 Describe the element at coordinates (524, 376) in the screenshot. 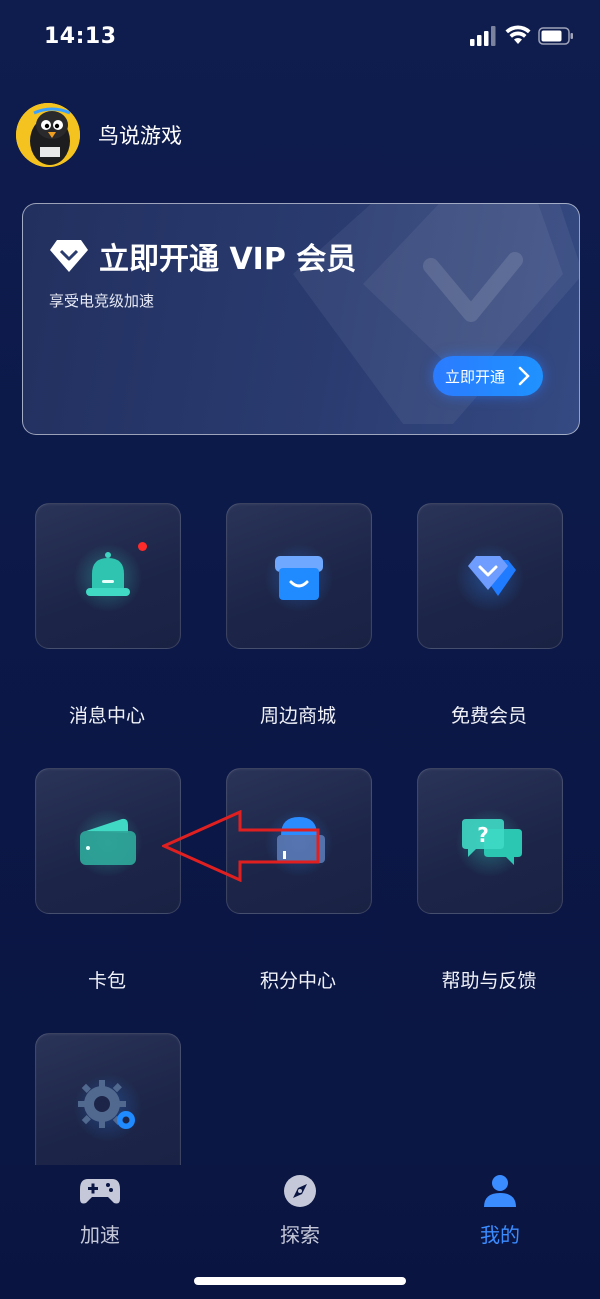

I see `chevron-right-icon` at that location.